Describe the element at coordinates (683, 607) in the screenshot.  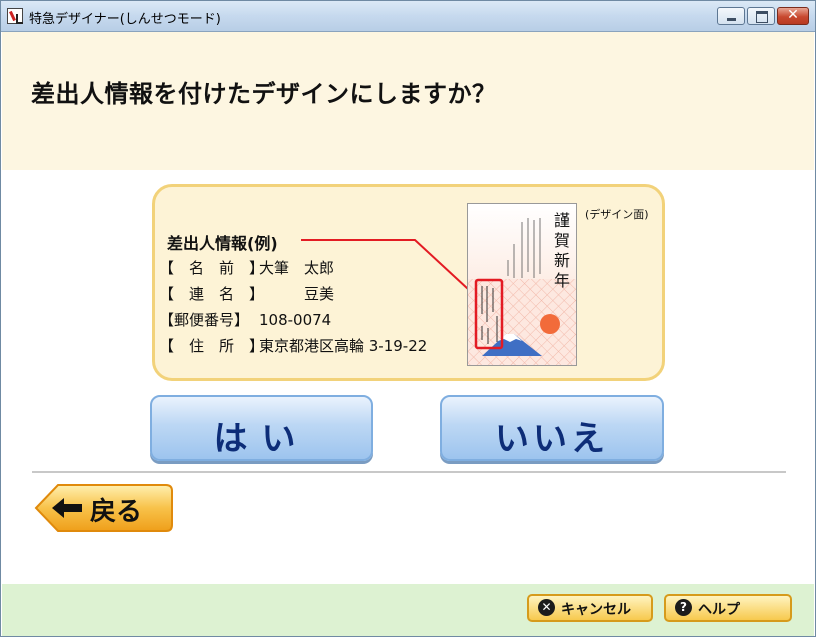
I see `help-icon: ?` at that location.